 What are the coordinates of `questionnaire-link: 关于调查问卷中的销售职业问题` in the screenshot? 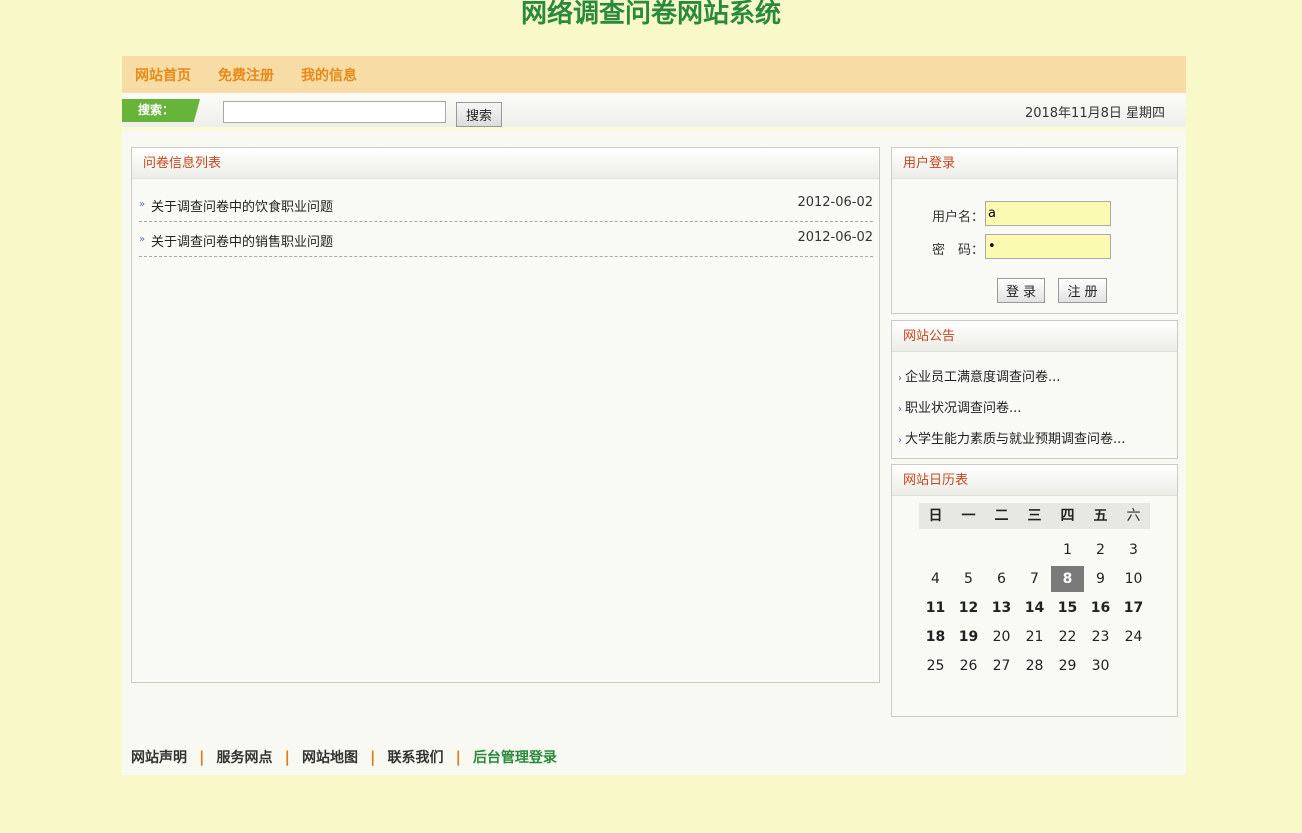 It's located at (242, 240).